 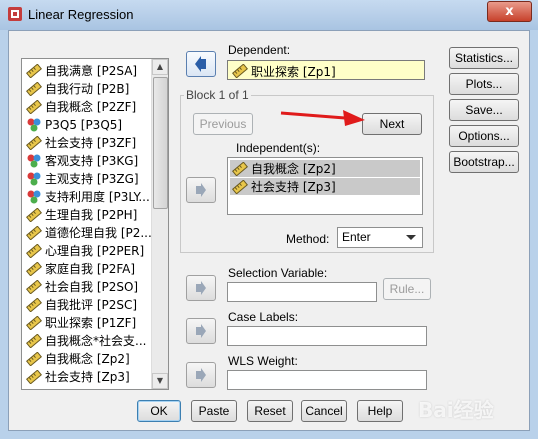 I want to click on move-to-wls-button, so click(x=201, y=375).